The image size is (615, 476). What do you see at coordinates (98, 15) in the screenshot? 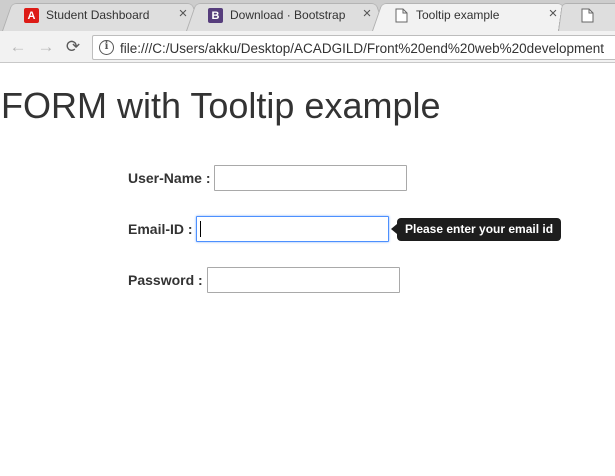
I see `tab-title: Student Dashboard` at bounding box center [98, 15].